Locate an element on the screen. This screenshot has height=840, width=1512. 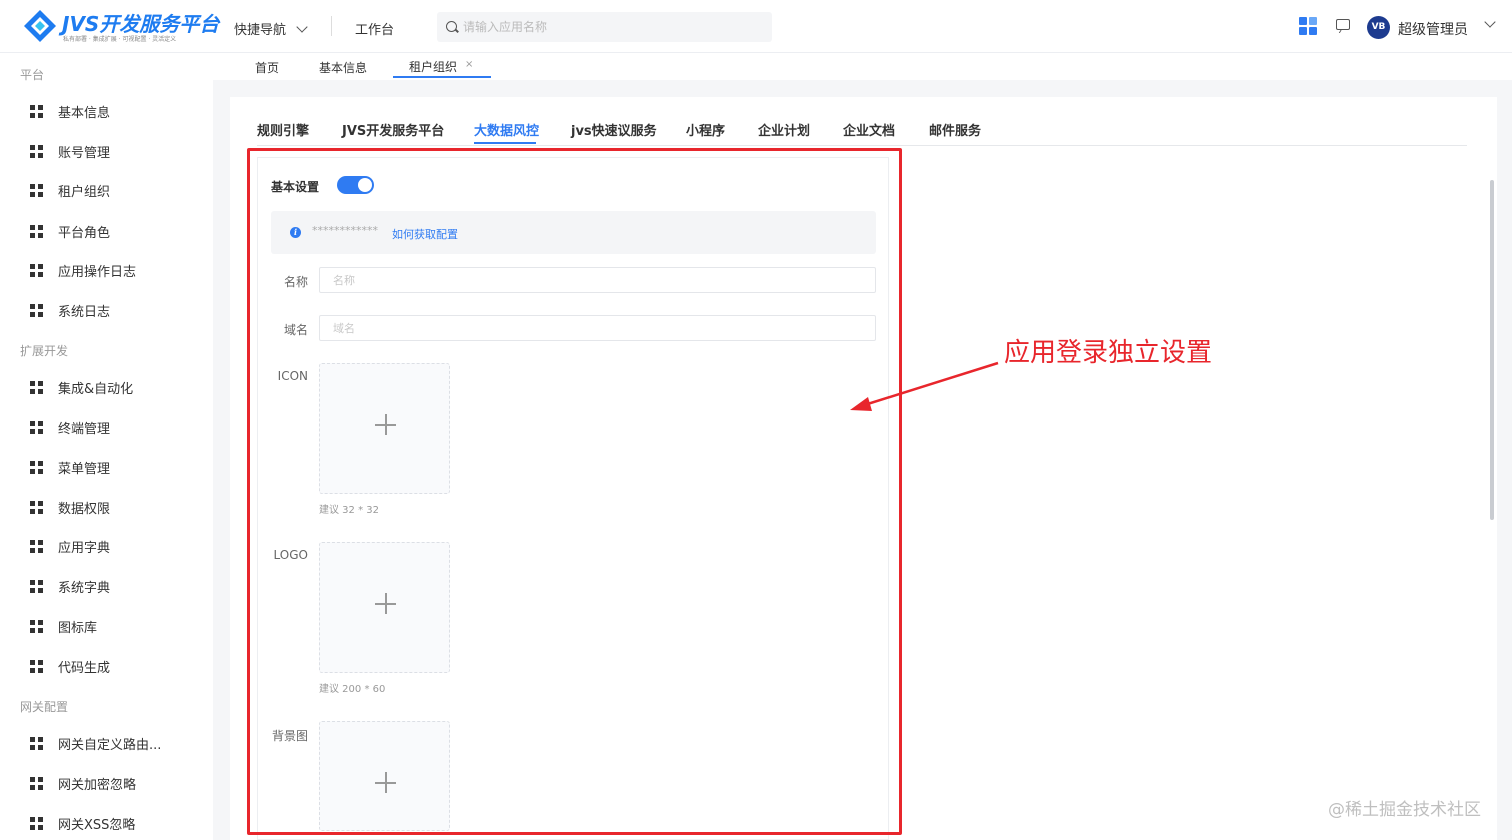
sidebar-item-data-permission: 数据权限 is located at coordinates (70, 507).